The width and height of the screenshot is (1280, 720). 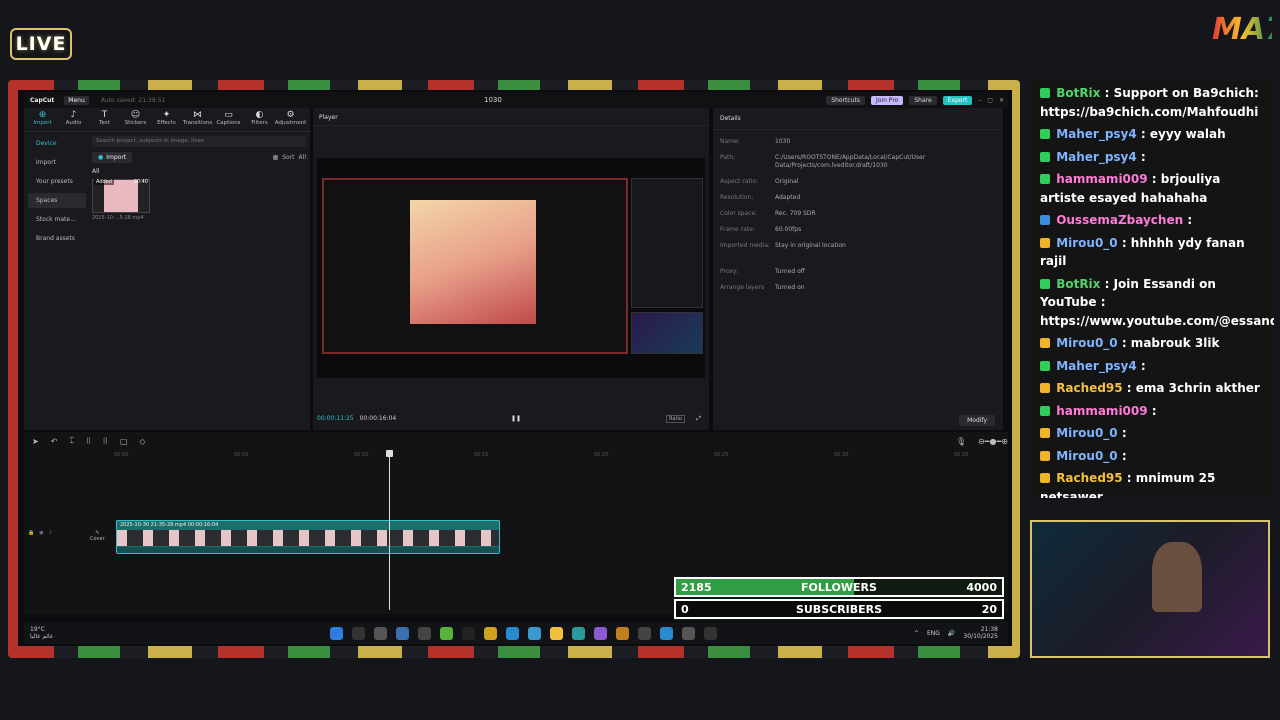 What do you see at coordinates (556, 633) in the screenshot?
I see `file-explorer-icon` at bounding box center [556, 633].